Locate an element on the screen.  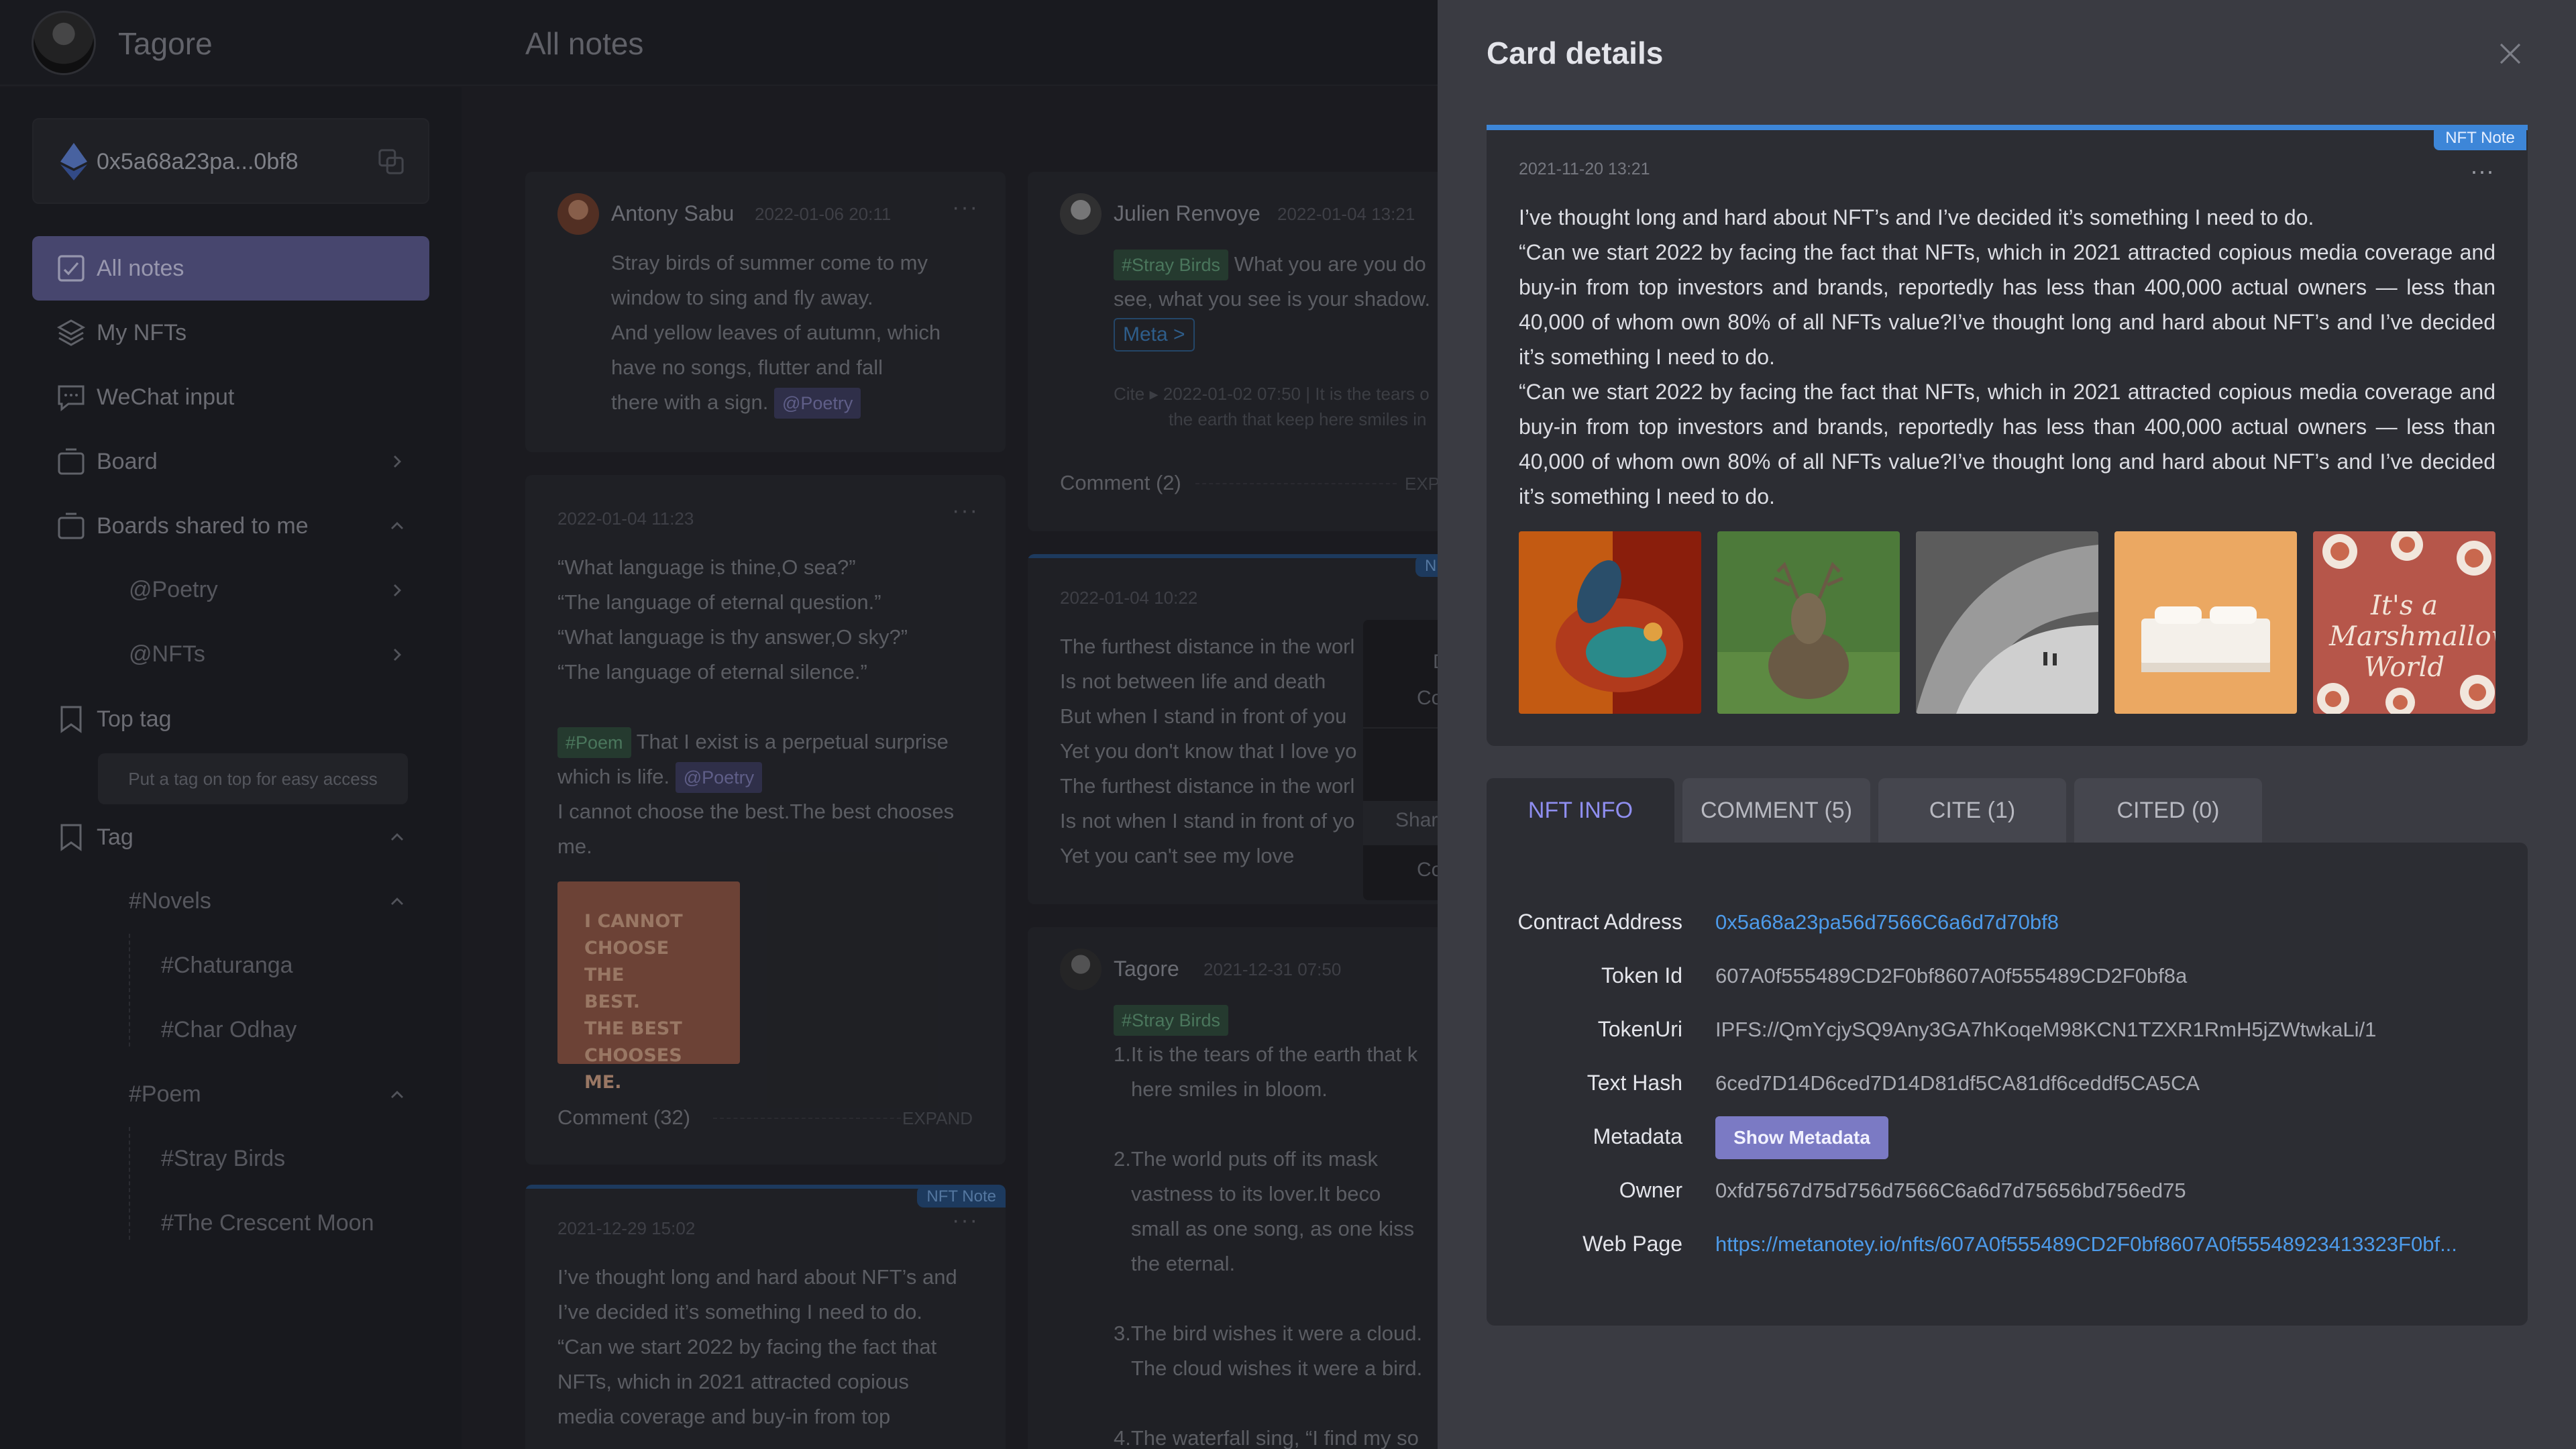
image-caption: It's a Marshmallow World is located at coordinates (2412, 636).